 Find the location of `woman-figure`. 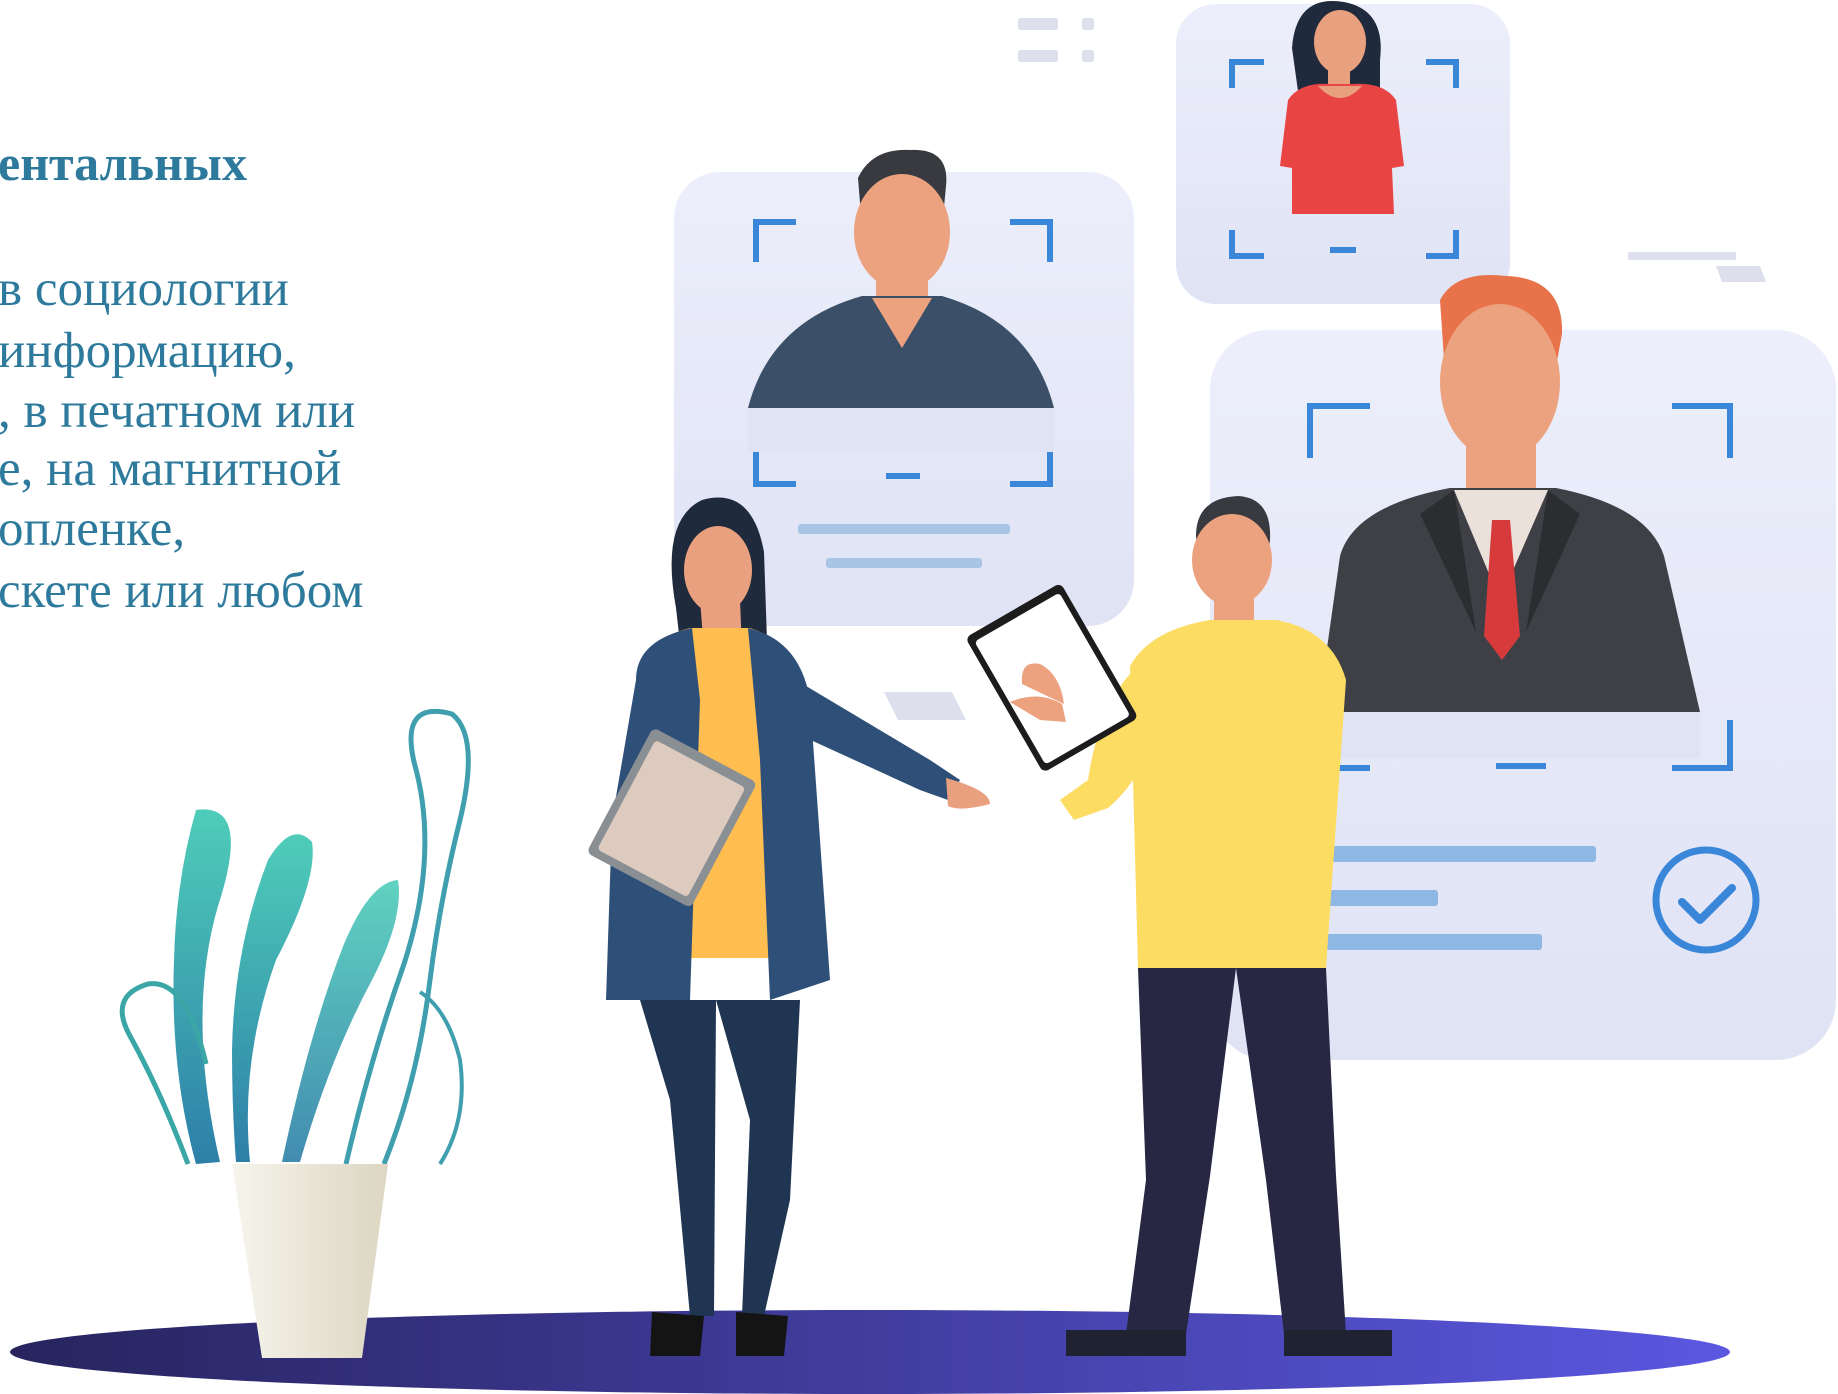

woman-figure is located at coordinates (789, 926).